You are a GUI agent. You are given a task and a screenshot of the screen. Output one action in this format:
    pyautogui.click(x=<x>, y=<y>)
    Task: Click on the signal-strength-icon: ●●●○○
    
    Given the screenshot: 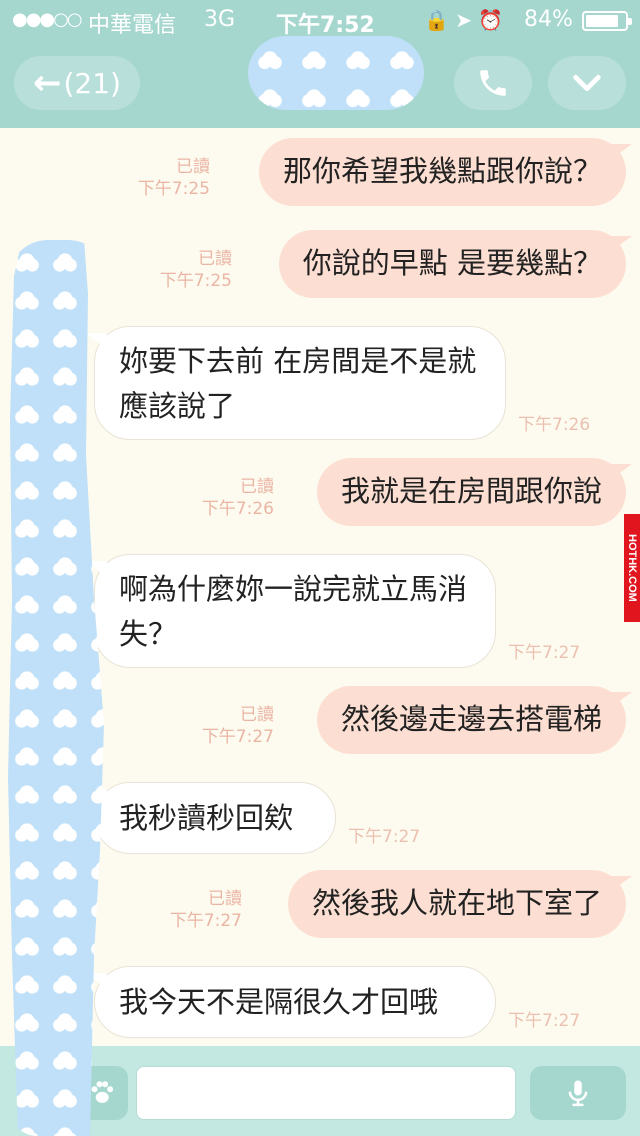 What is the action you would take?
    pyautogui.click(x=47, y=19)
    